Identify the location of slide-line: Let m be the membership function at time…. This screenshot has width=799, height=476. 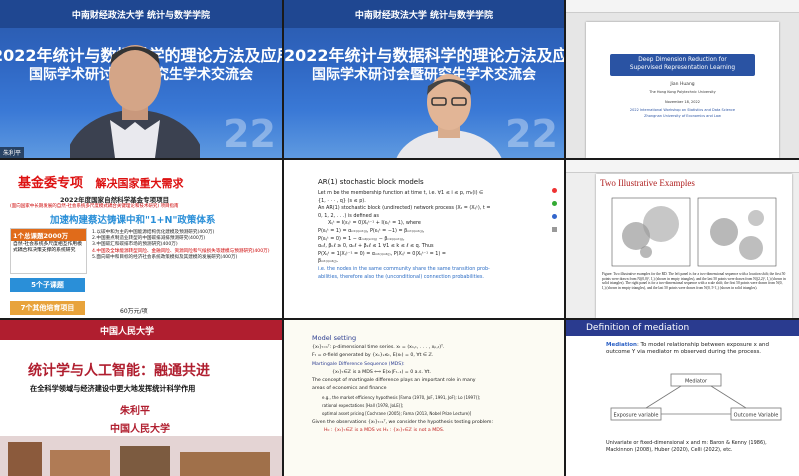
(401, 193).